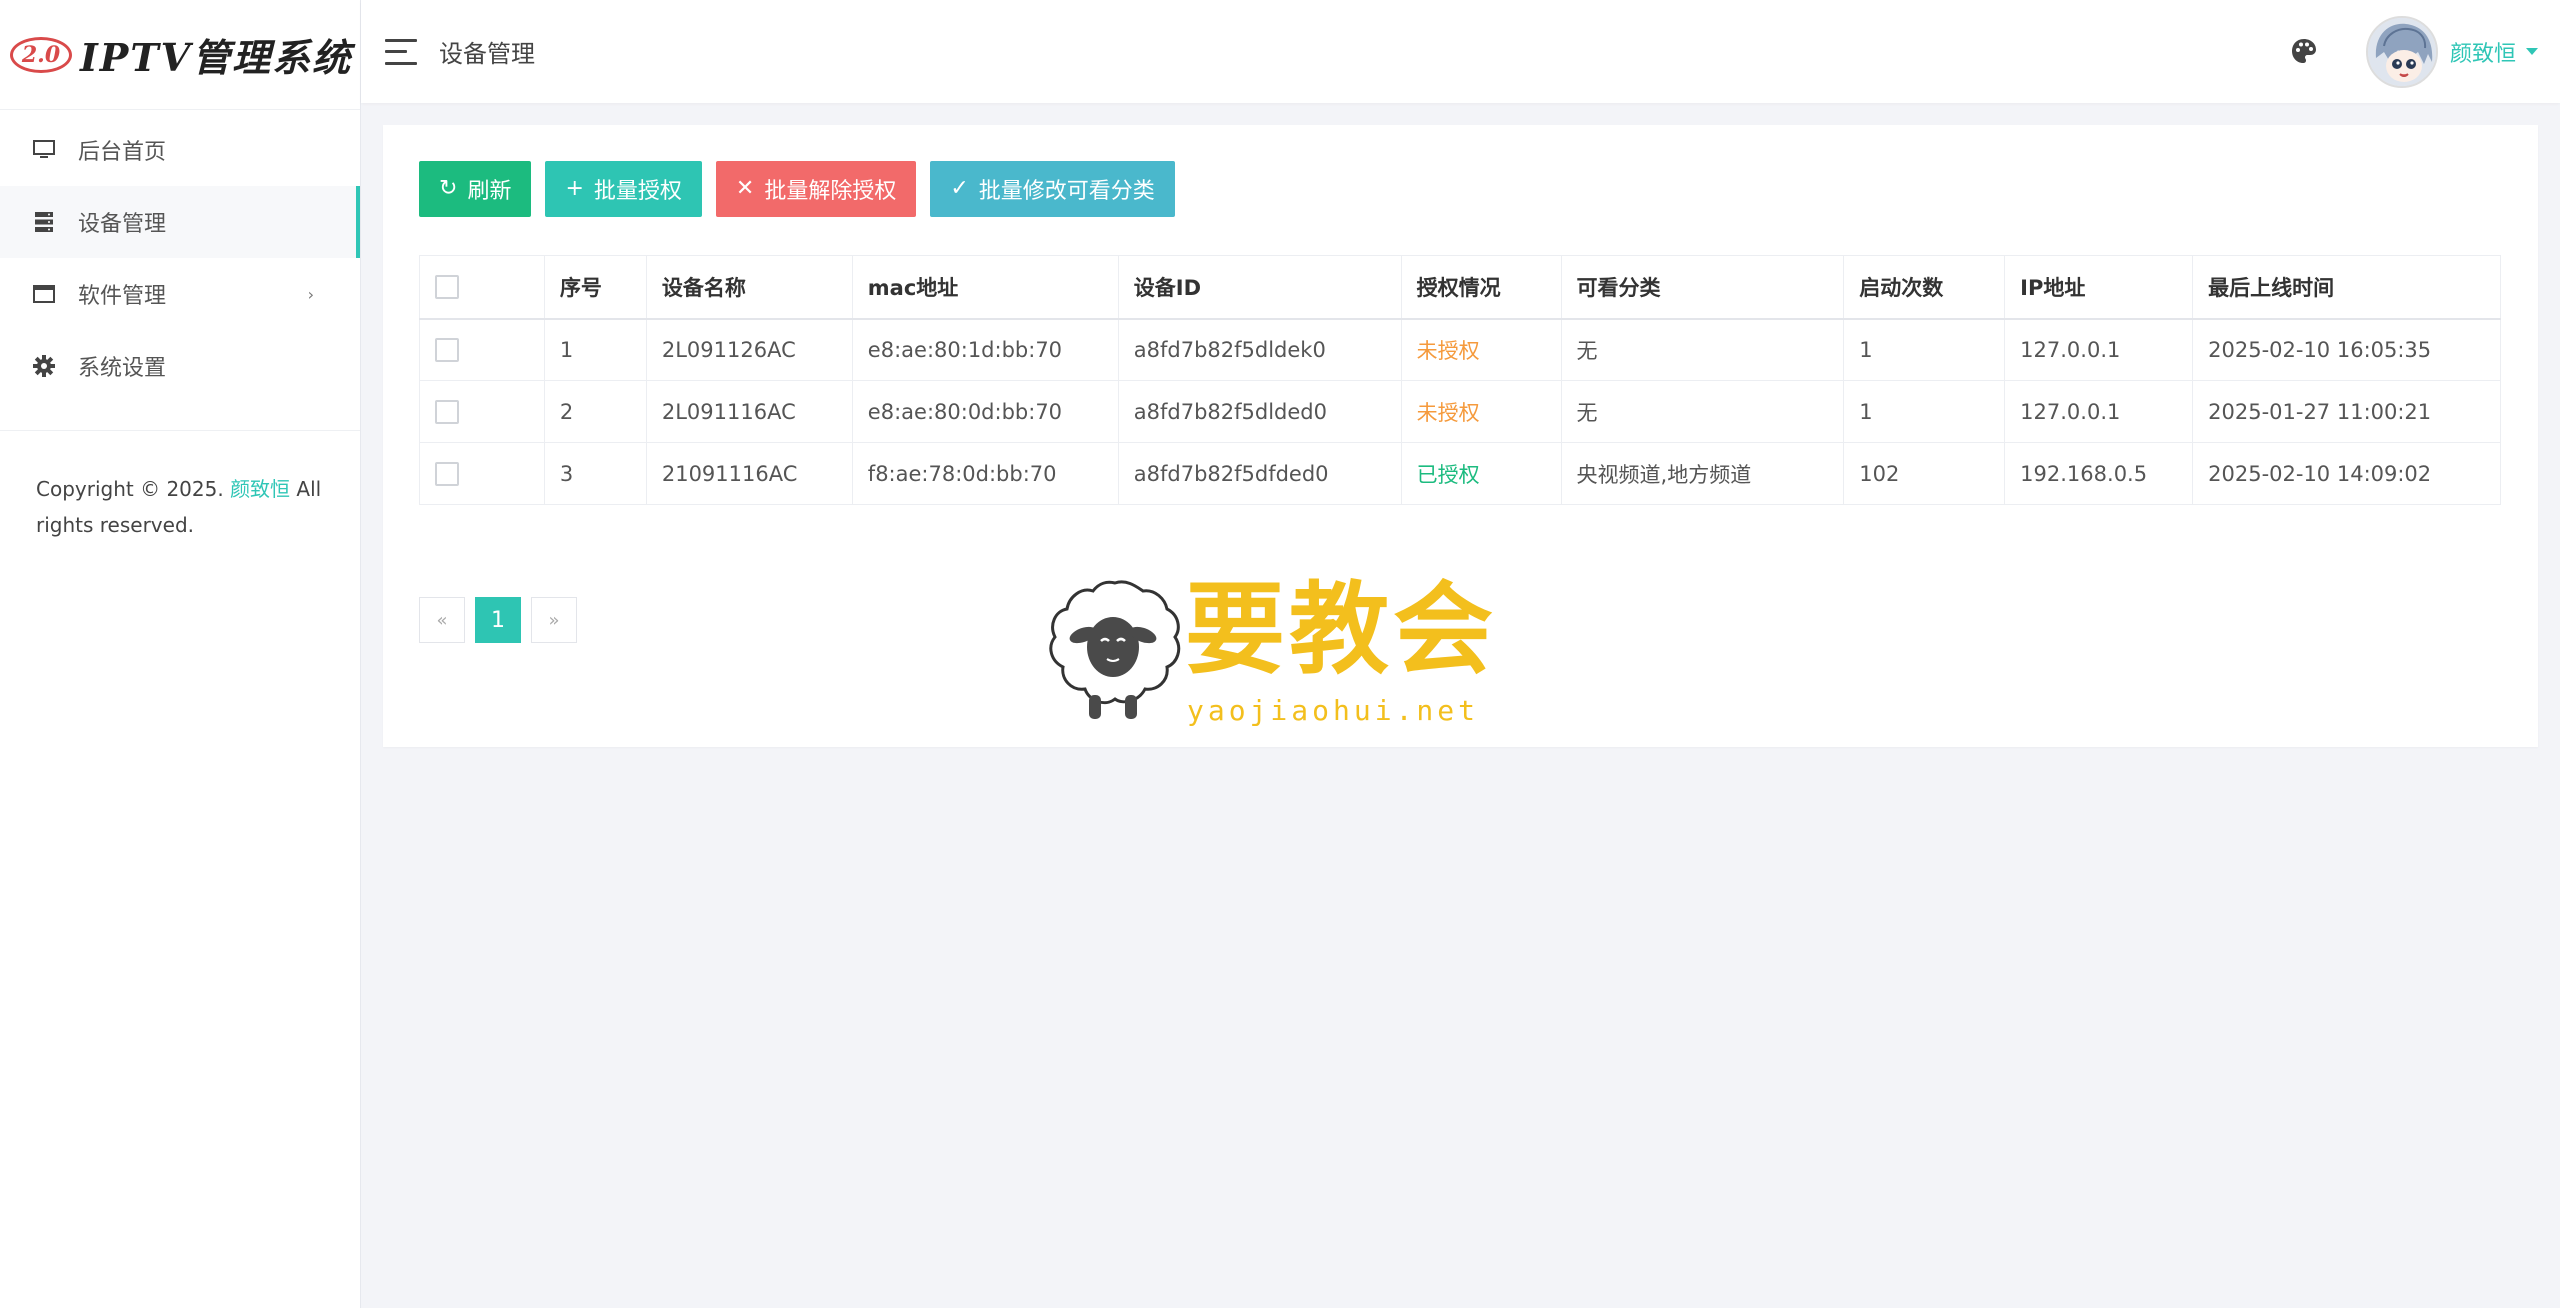 Image resolution: width=2560 pixels, height=1308 pixels. I want to click on sidebar-item-settings: 系统设置, so click(180, 366).